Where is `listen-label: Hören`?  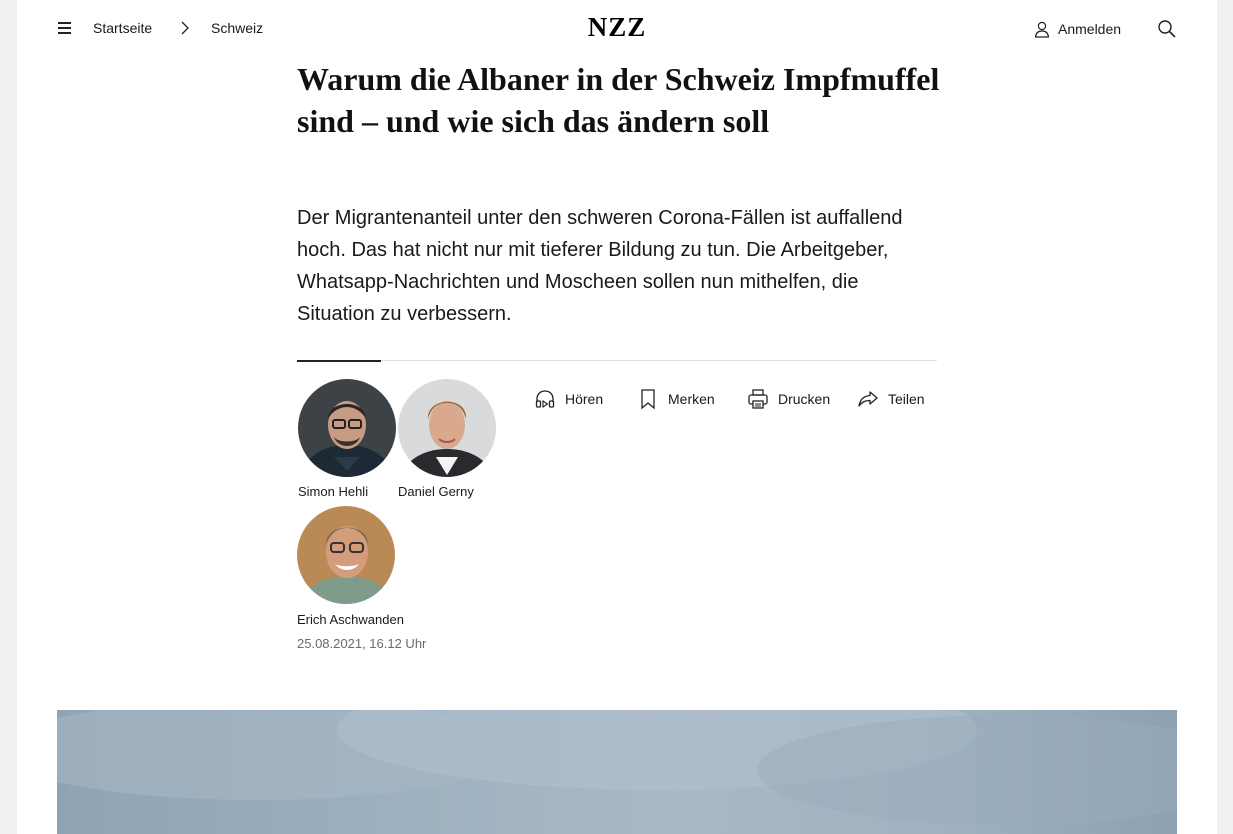 listen-label: Hören is located at coordinates (584, 399).